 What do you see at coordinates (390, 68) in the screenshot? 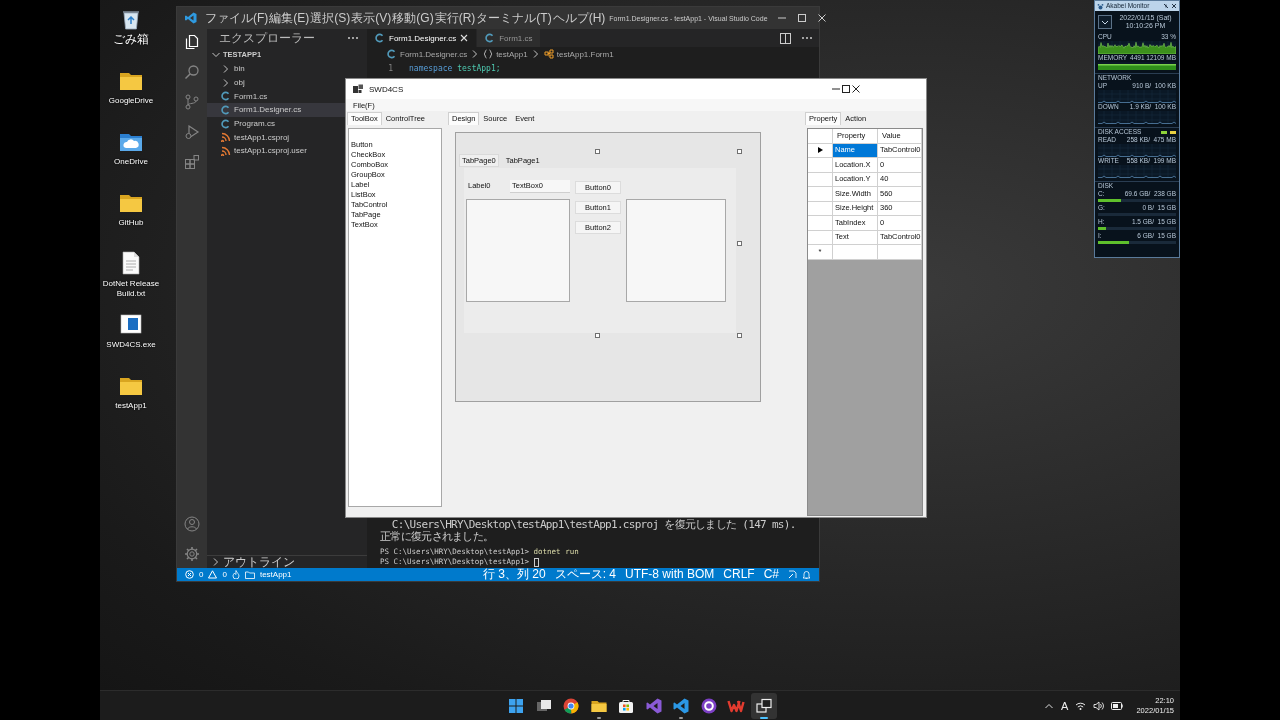
I see `line-number: 1` at bounding box center [390, 68].